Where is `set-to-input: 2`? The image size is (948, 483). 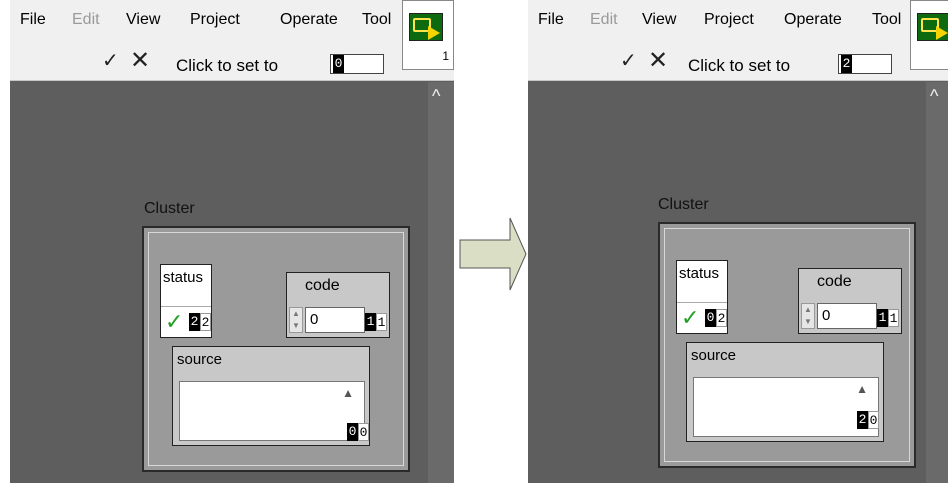
set-to-input: 2 is located at coordinates (865, 64).